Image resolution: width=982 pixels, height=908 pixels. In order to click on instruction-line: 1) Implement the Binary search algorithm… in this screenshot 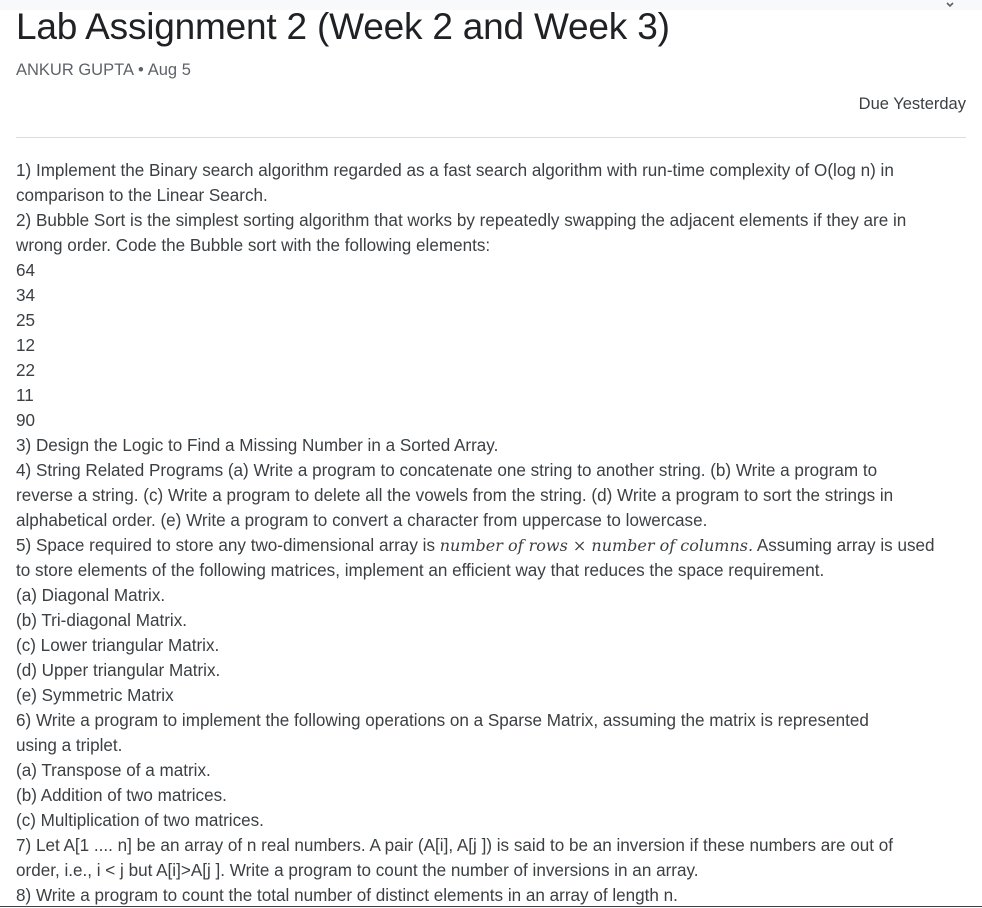, I will do `click(455, 170)`.